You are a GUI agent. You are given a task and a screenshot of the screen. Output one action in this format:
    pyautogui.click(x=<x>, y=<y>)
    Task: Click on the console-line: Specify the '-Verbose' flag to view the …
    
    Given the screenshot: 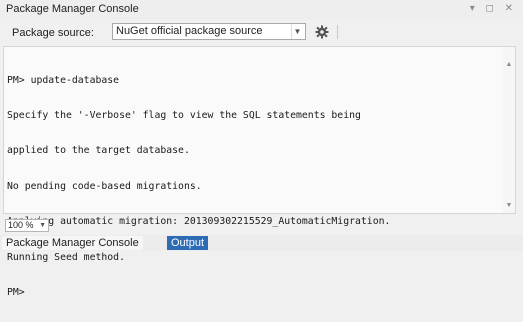 What is the action you would take?
    pyautogui.click(x=184, y=115)
    